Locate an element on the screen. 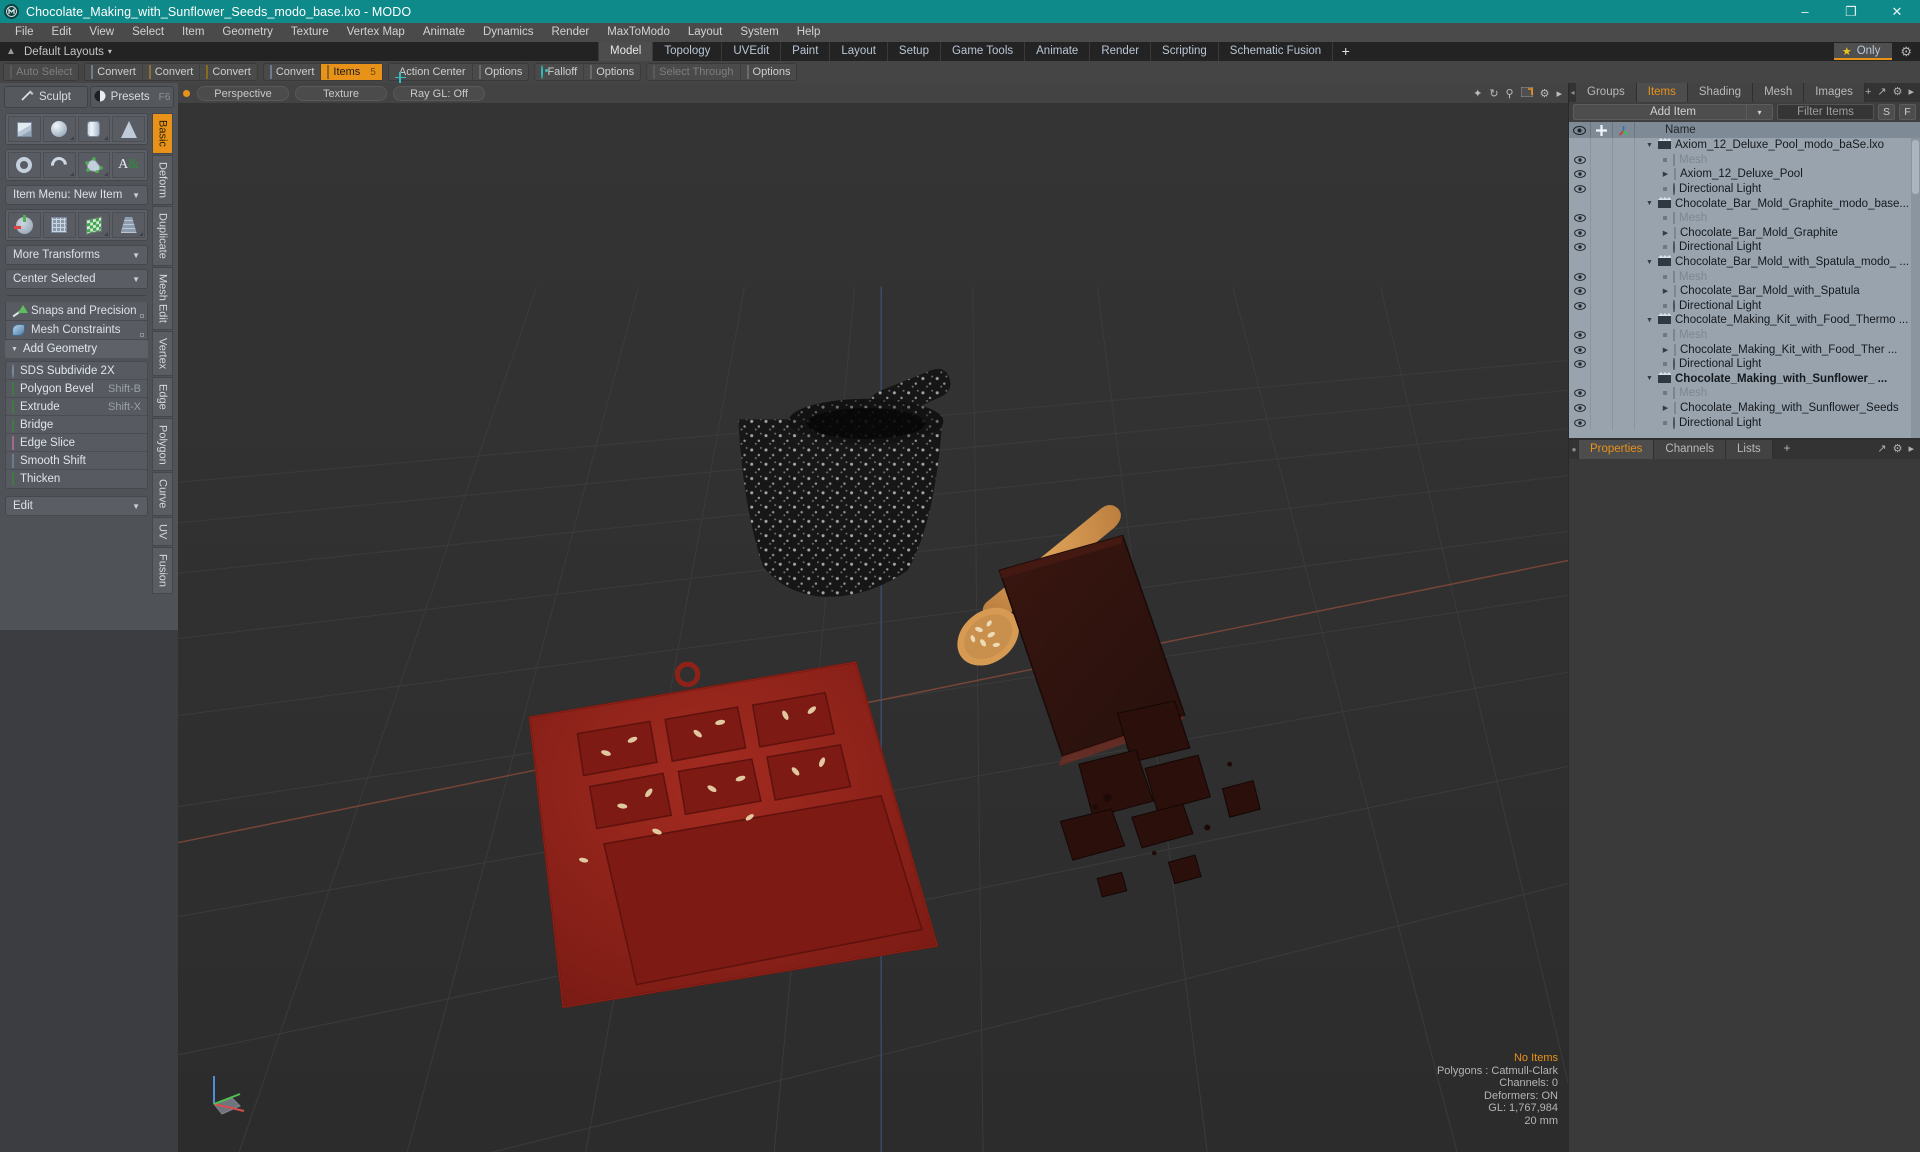  expand-icon: ↗ is located at coordinates (1881, 449).